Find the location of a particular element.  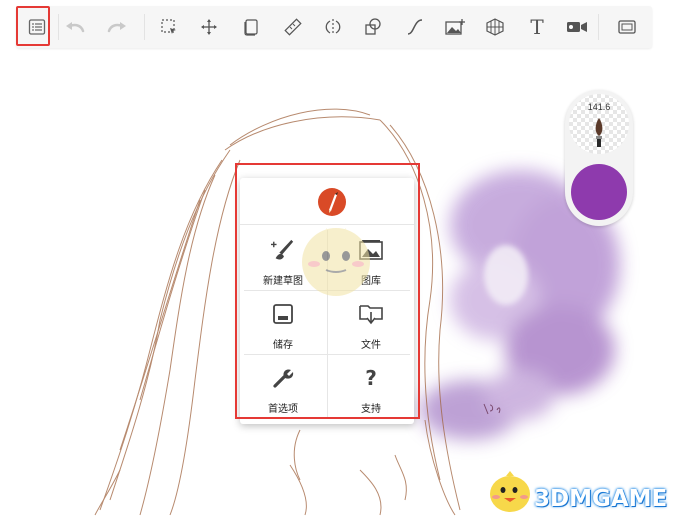

brush-panel: 141.6 is located at coordinates (599, 158).